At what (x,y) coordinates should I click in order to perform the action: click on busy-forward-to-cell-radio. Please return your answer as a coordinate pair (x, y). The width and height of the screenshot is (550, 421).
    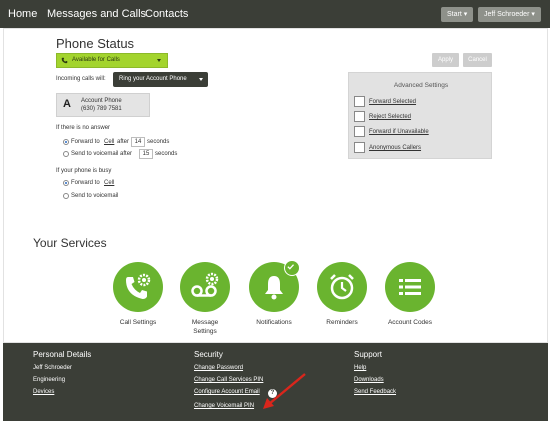
    Looking at the image, I should click on (66, 183).